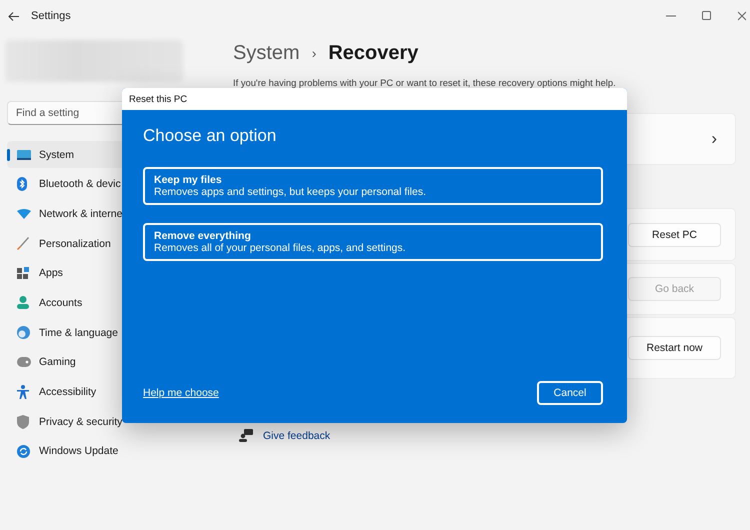 The height and width of the screenshot is (530, 750). Describe the element at coordinates (373, 242) in the screenshot. I see `option-button: Remove everything Removes all of your personal files, apps, and settings.` at that location.